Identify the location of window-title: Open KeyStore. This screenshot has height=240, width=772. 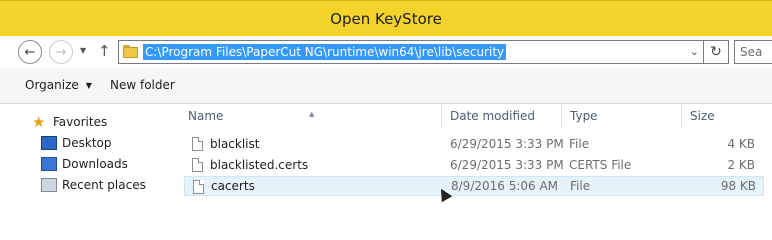
(386, 19).